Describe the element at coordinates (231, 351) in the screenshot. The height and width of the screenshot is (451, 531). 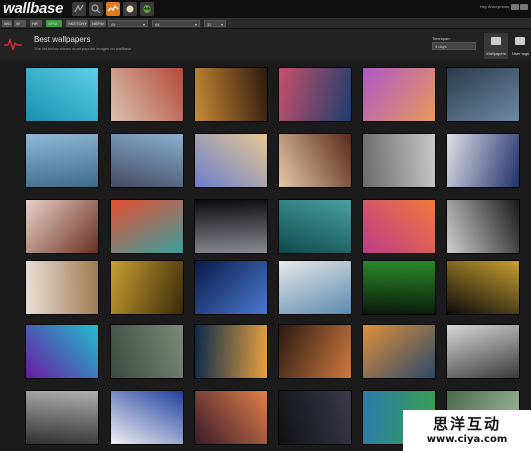
I see `wallpaper-thumbnail-shattered-glass` at that location.